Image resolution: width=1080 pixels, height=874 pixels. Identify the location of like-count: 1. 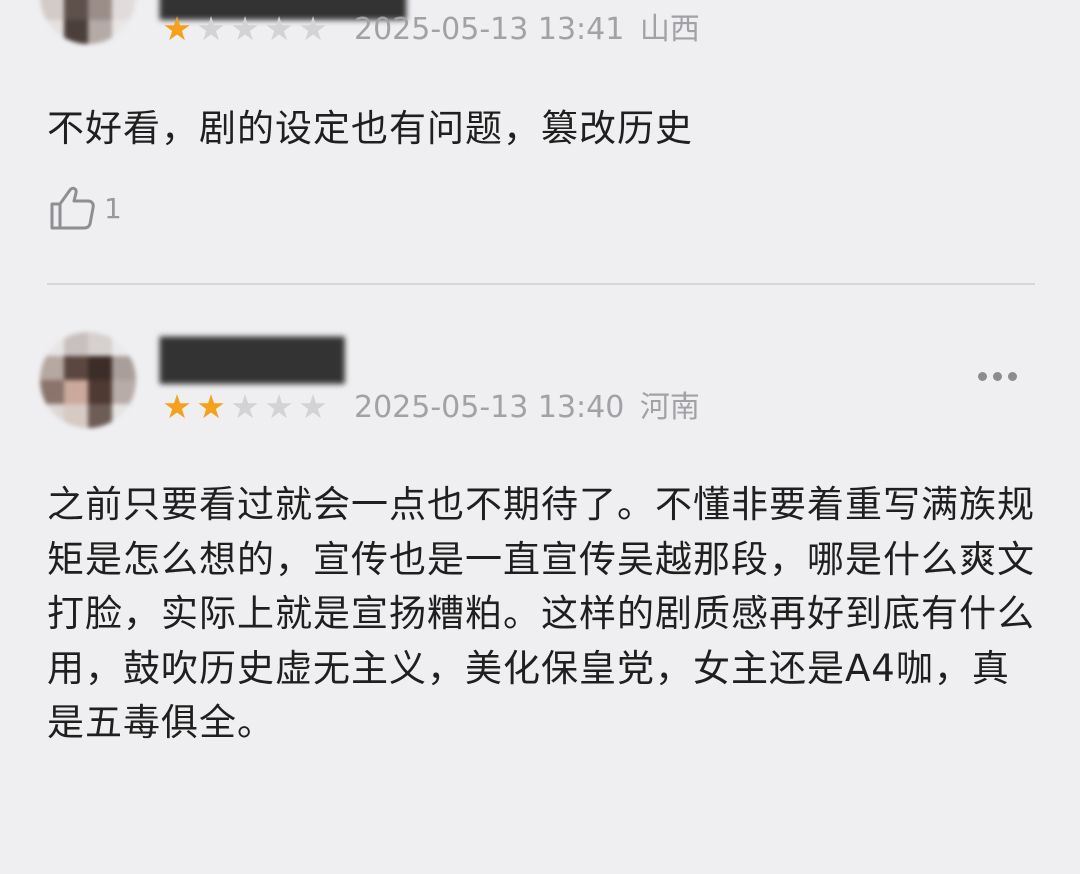
(113, 208).